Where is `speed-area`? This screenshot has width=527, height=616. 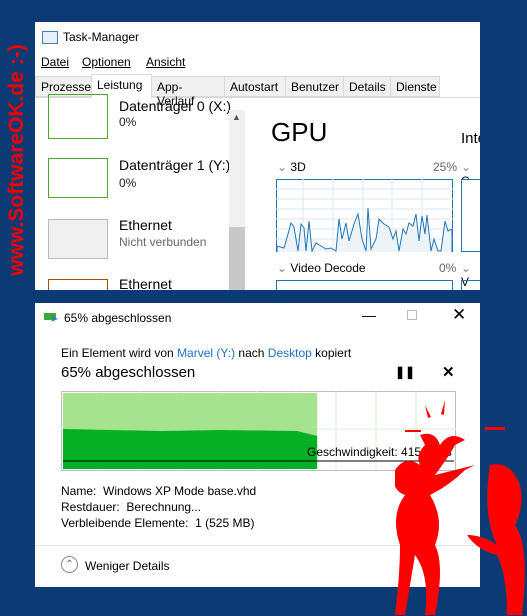 speed-area is located at coordinates (190, 449).